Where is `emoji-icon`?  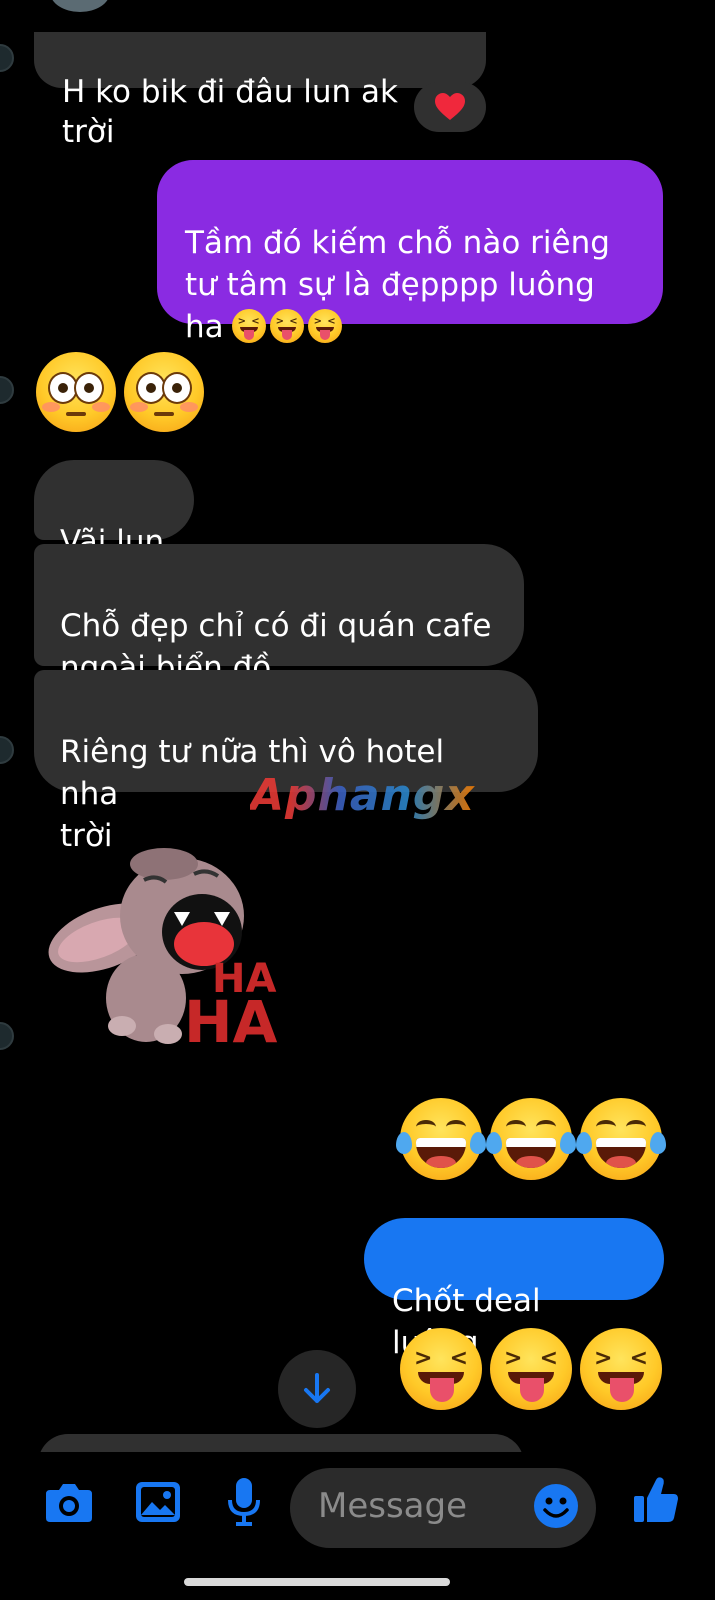 emoji-icon is located at coordinates (556, 1506).